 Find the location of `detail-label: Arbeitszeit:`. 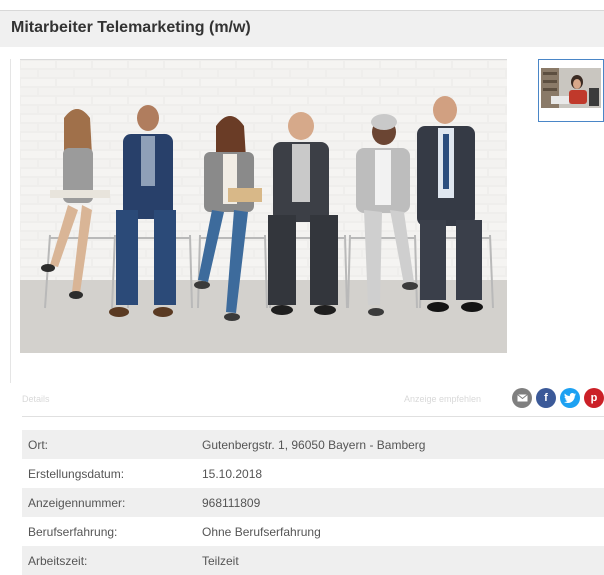

detail-label: Arbeitszeit: is located at coordinates (58, 560).